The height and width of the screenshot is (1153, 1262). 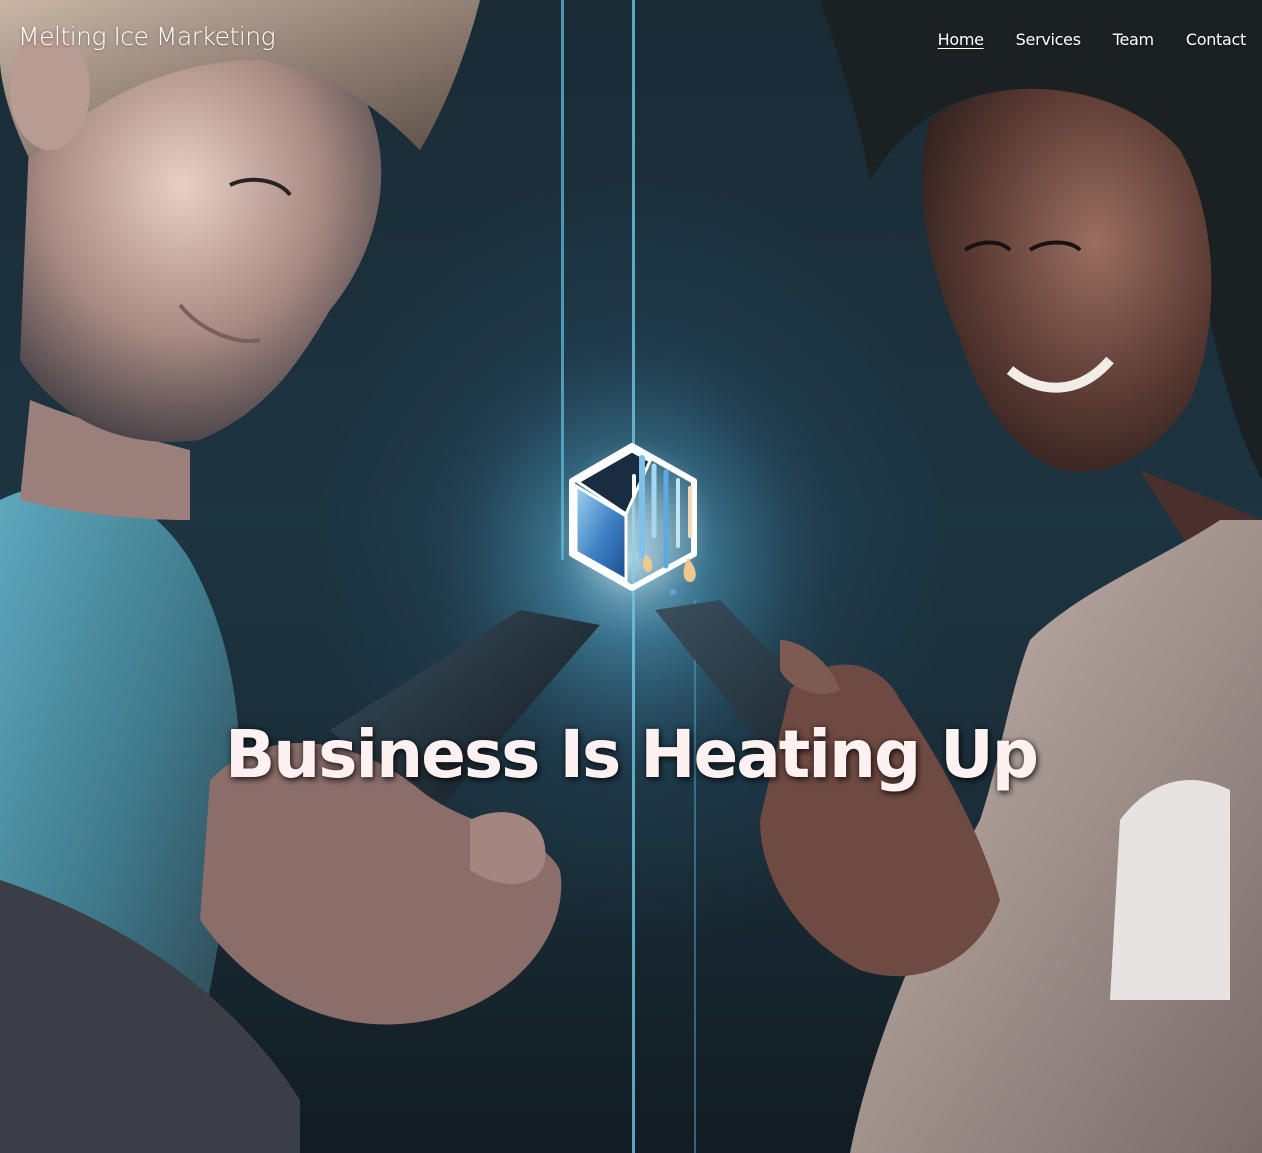 What do you see at coordinates (961, 39) in the screenshot?
I see `nav-link-home: Home` at bounding box center [961, 39].